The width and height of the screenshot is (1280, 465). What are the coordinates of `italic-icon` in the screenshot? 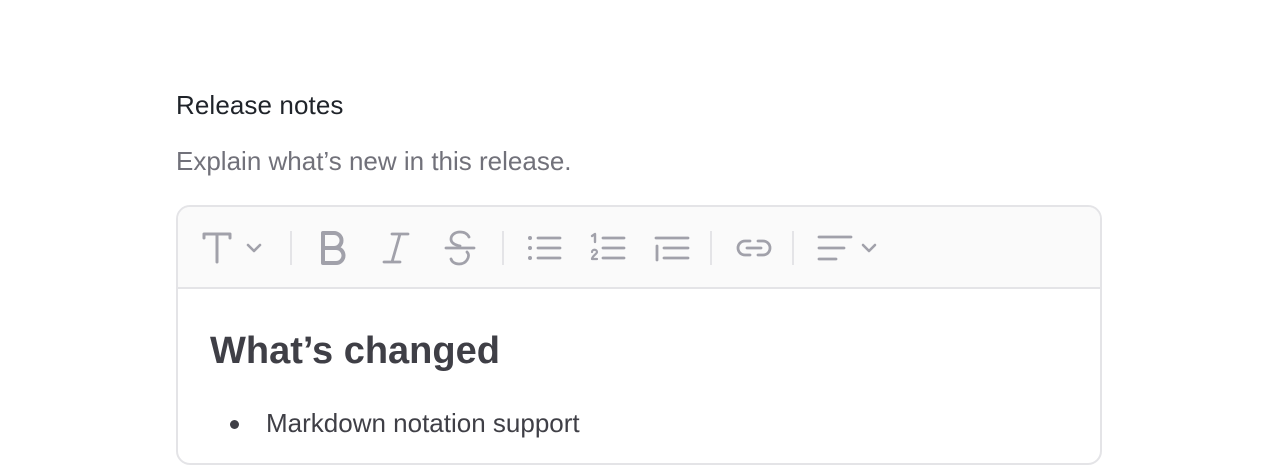 It's located at (396, 248).